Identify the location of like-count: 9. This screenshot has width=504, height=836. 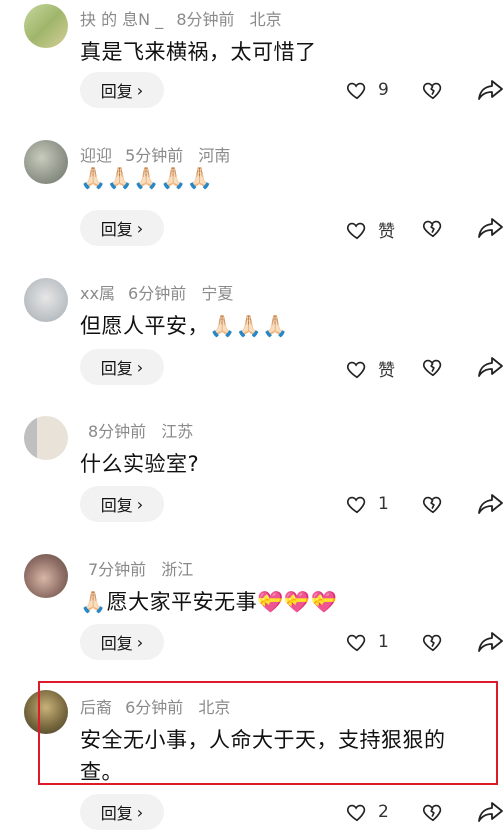
(383, 90).